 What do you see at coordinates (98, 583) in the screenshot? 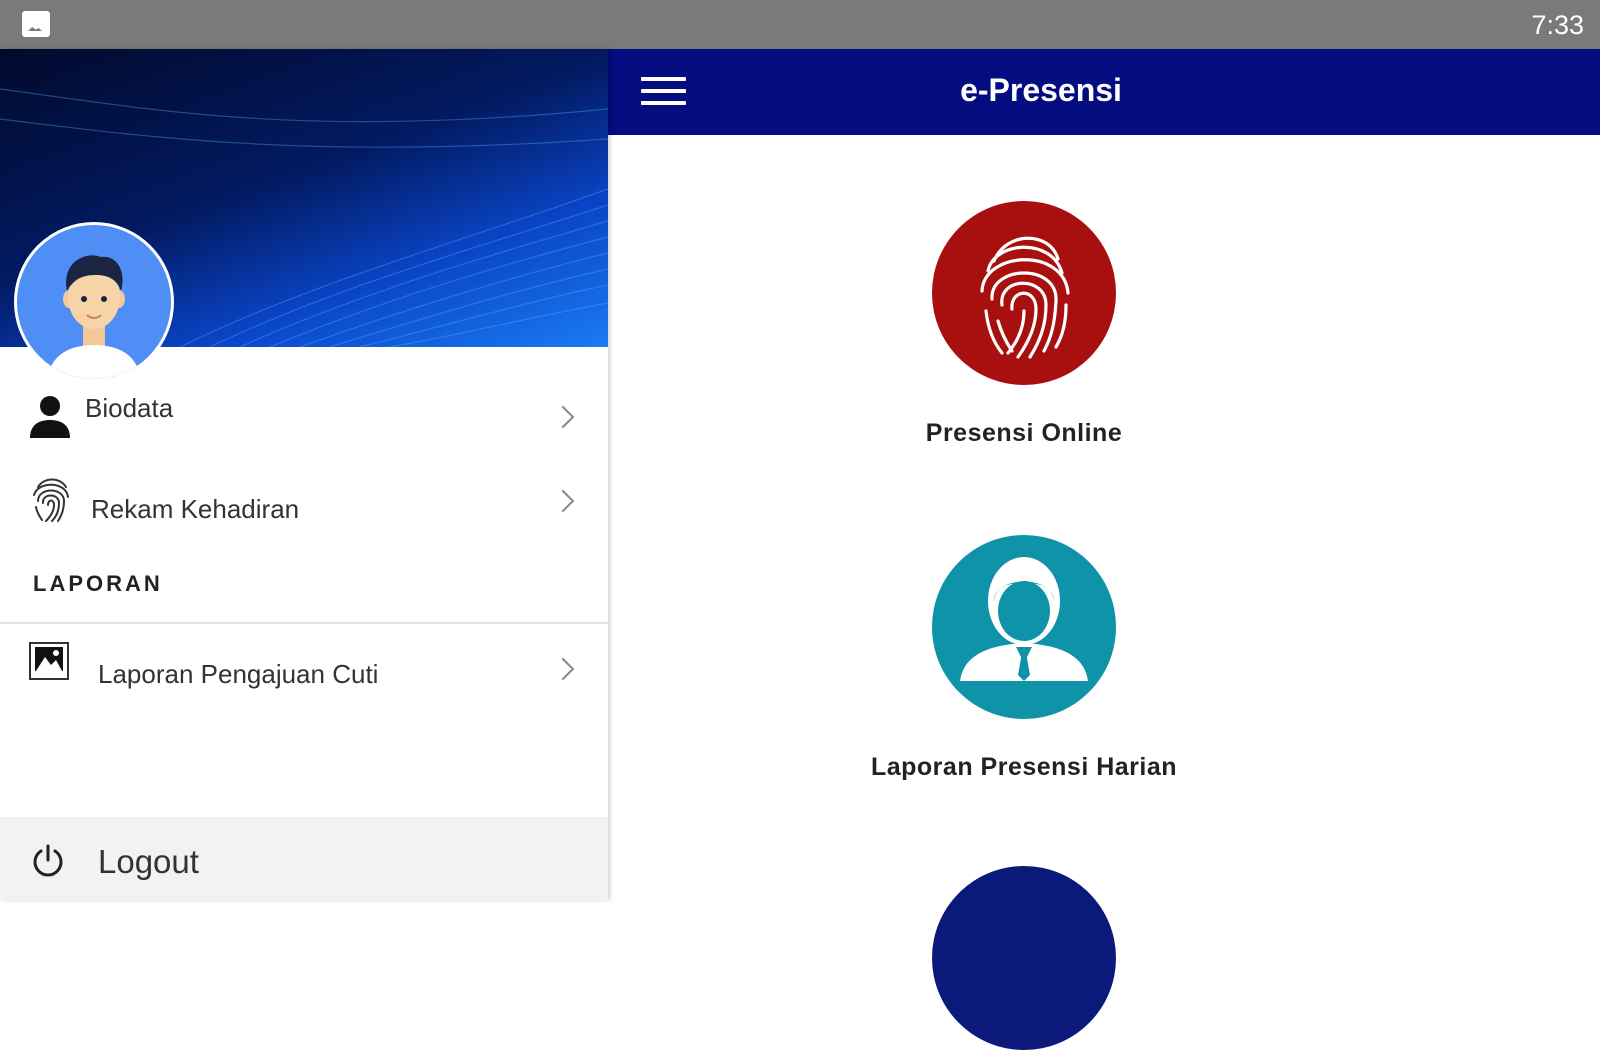
I see `section-title-laporan: LAPORAN` at bounding box center [98, 583].